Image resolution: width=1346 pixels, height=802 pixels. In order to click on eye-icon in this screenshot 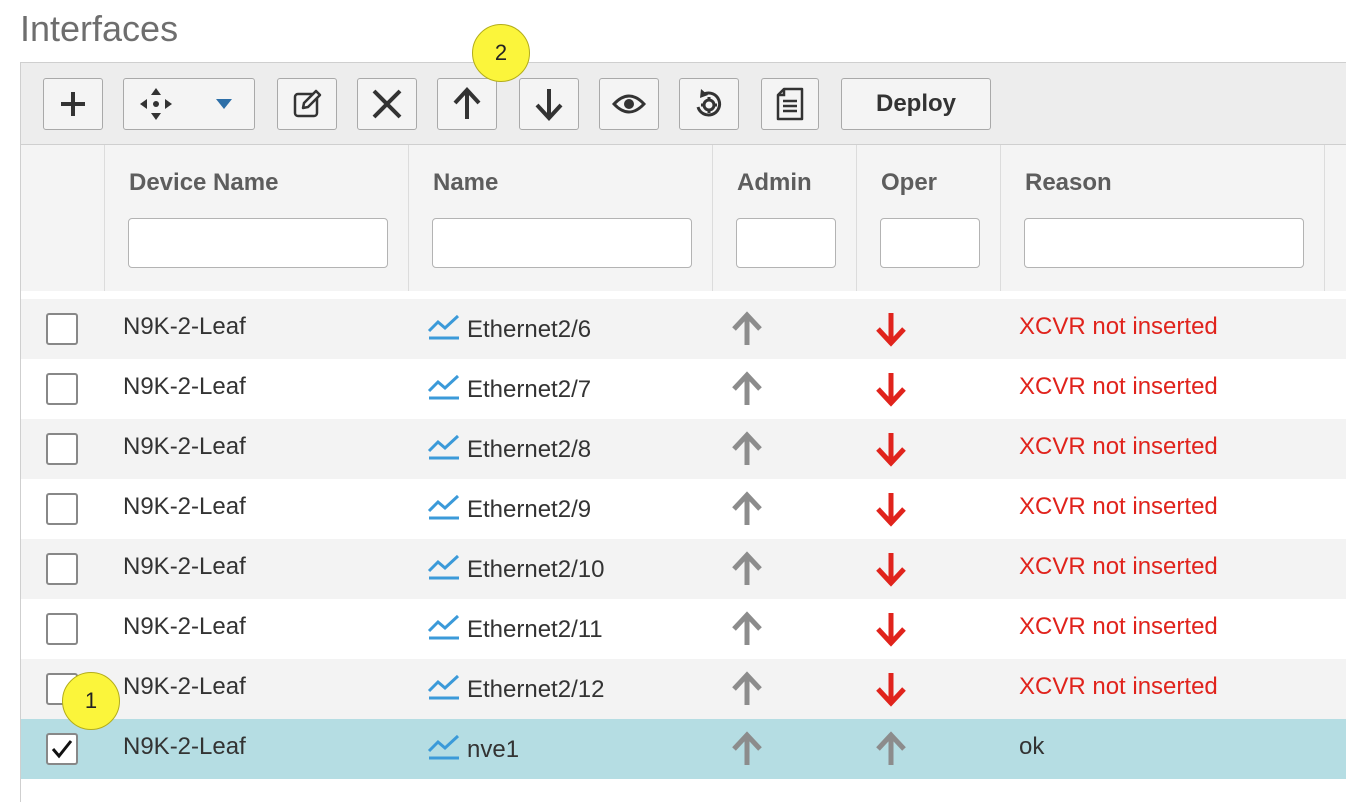, I will do `click(629, 104)`.